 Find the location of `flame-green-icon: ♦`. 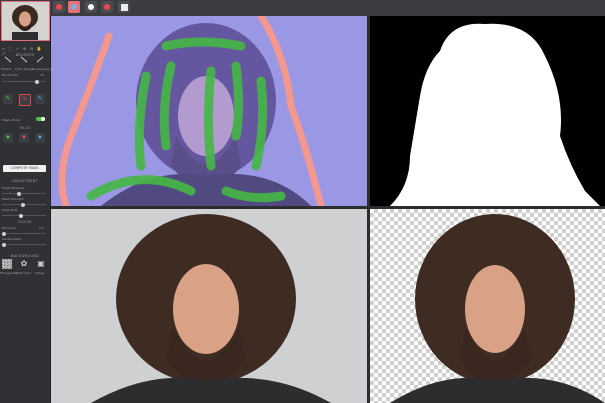

flame-green-icon: ♦ is located at coordinates (8, 137).